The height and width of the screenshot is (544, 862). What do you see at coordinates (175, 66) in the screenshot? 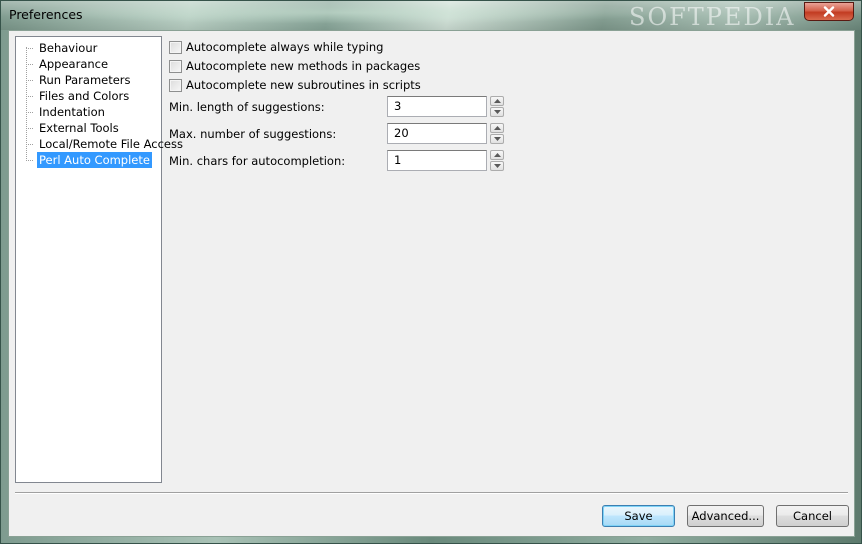
I see `autocomplete-methods-checkbox` at bounding box center [175, 66].